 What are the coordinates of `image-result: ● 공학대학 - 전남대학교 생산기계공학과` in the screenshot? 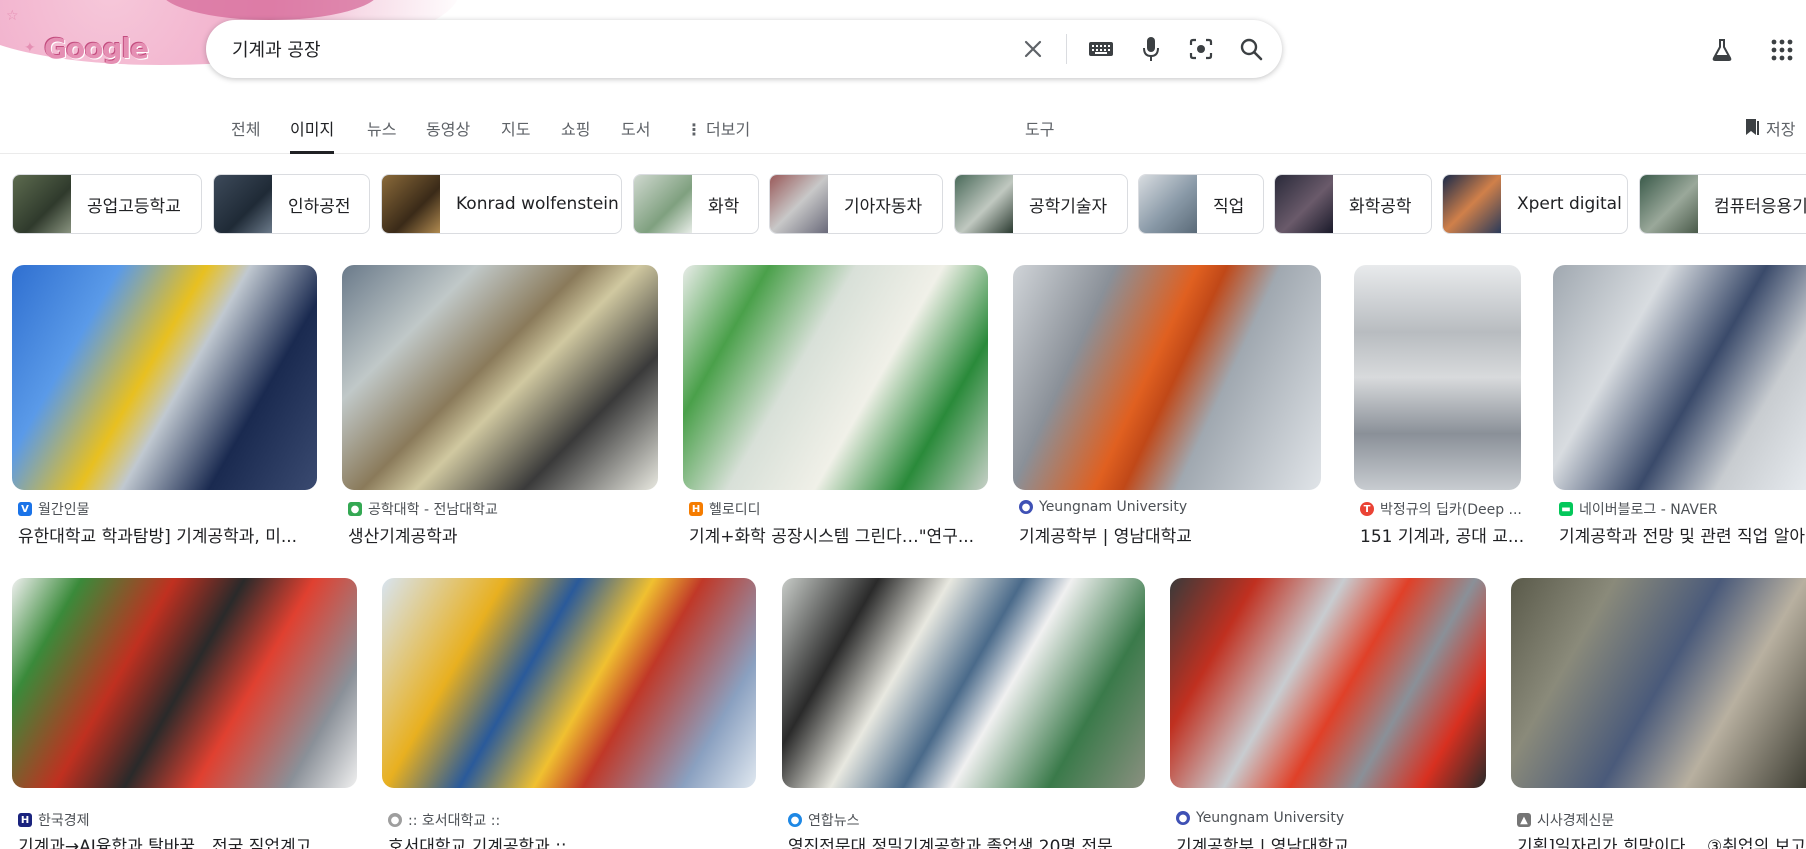 It's located at (500, 406).